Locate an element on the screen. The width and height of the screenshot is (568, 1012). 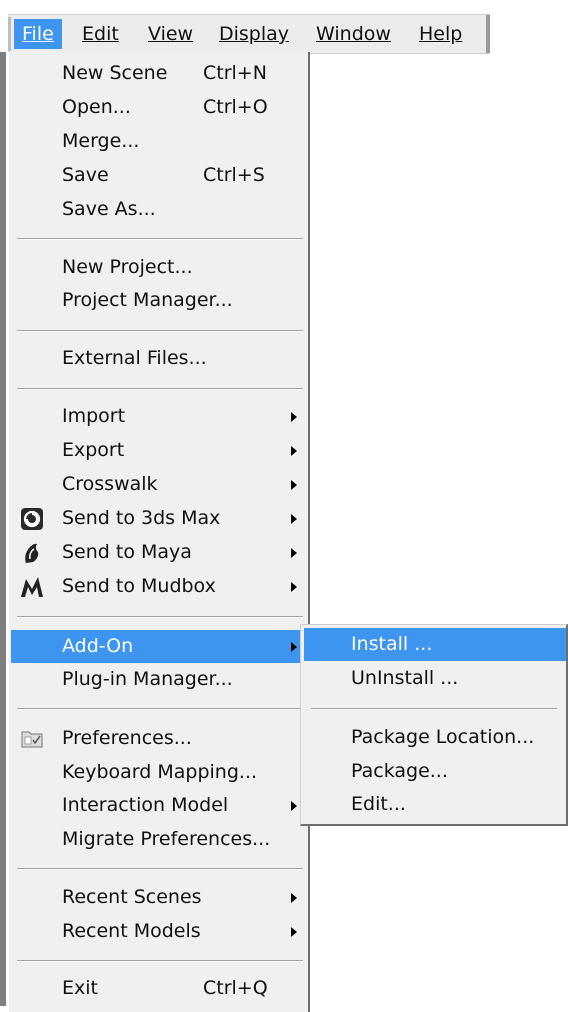
3ds-max-icon is located at coordinates (32, 519).